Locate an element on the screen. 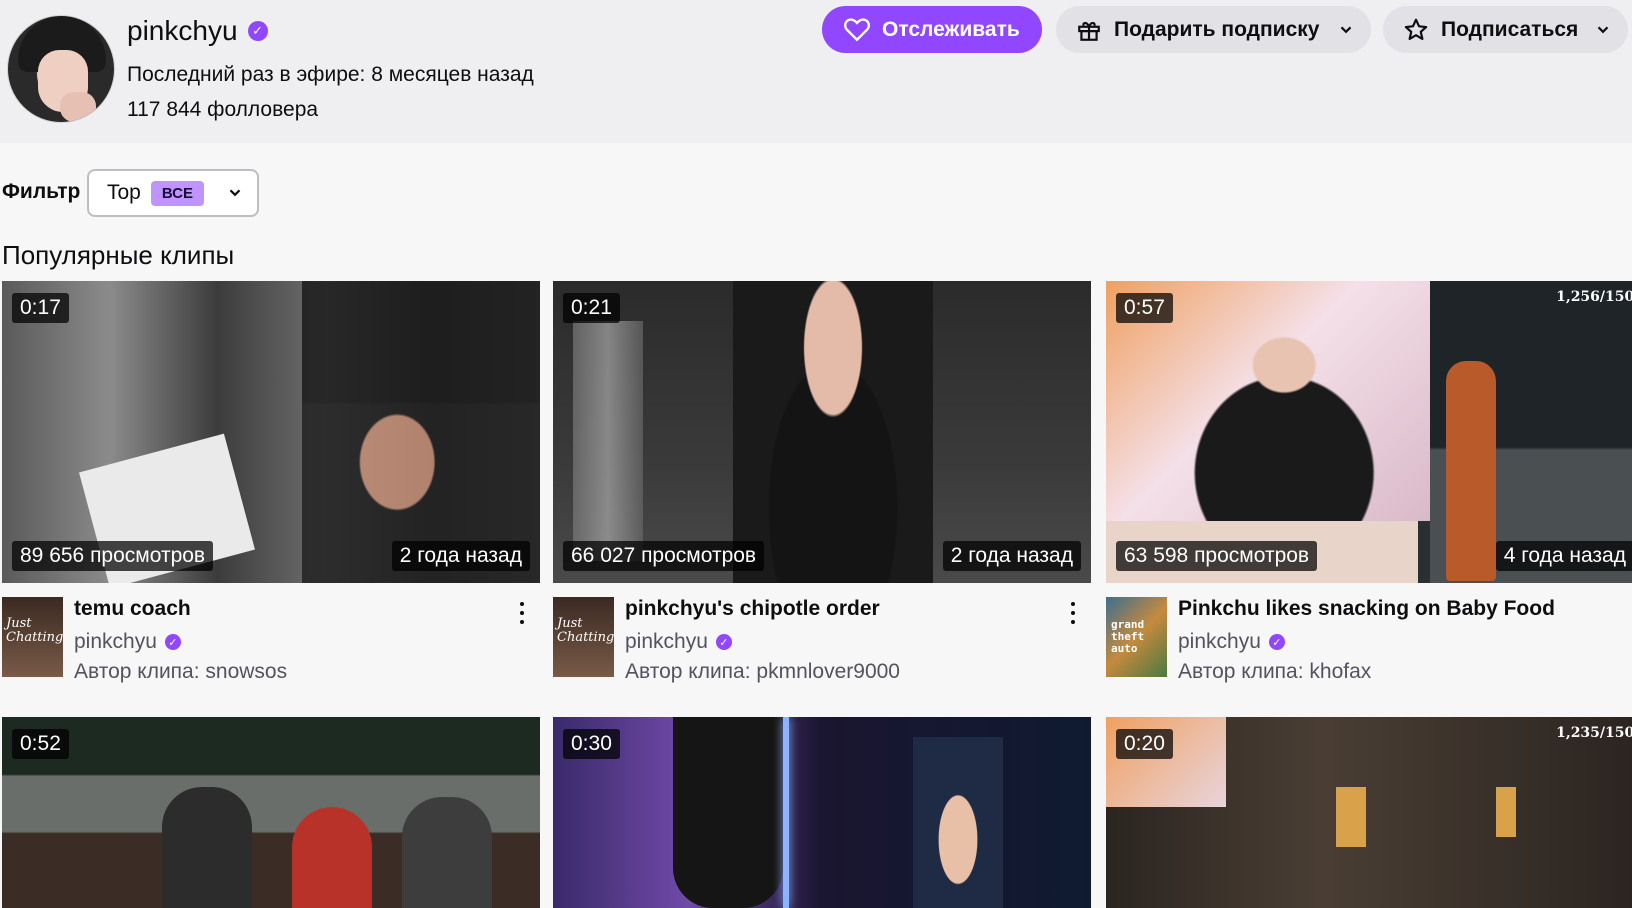  overlay-counter: 1,235/1500 is located at coordinates (1594, 733).